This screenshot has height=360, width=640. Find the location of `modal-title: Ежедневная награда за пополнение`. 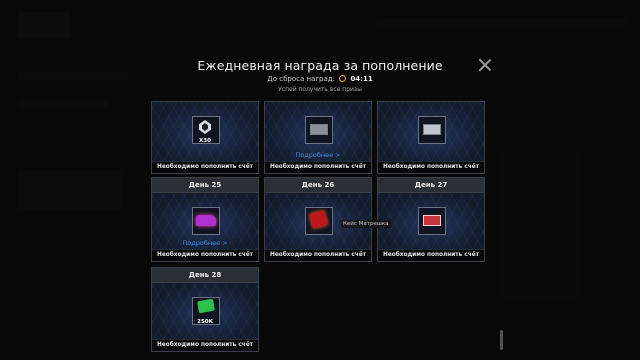

modal-title: Ежедневная награда за пополнение is located at coordinates (320, 65).